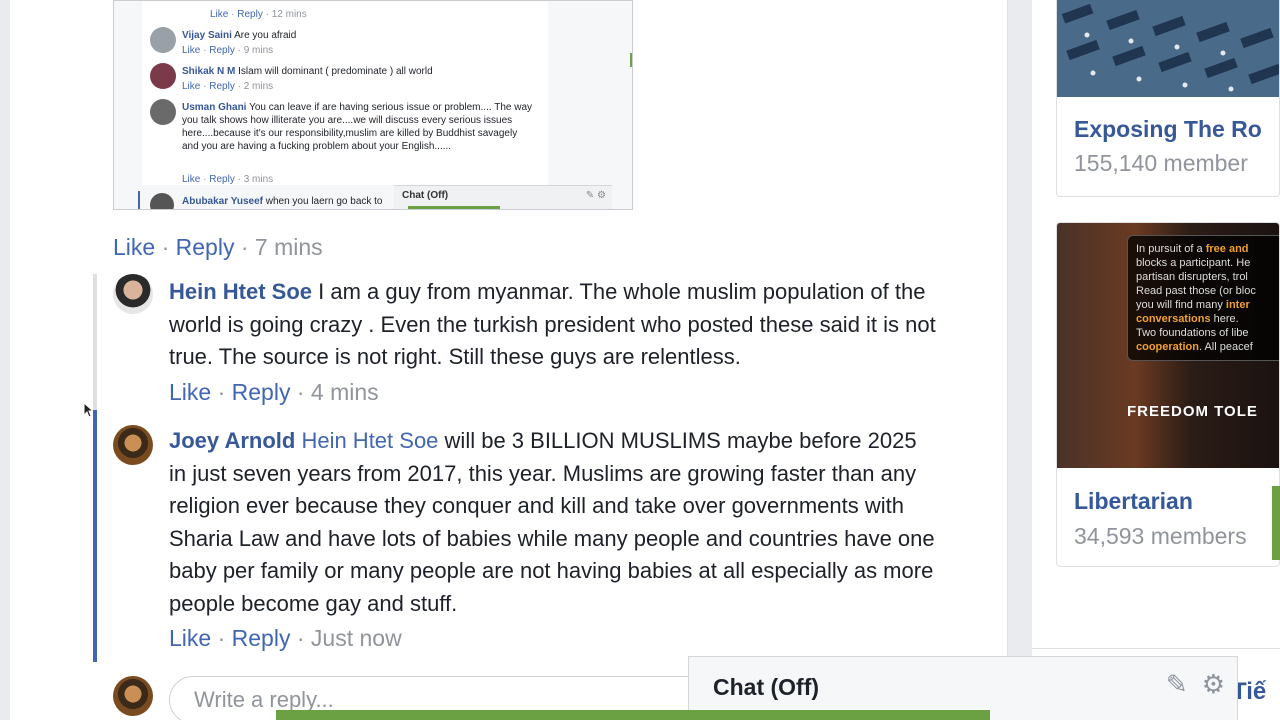 The image size is (1280, 720). What do you see at coordinates (1161, 163) in the screenshot?
I see `group-members: 155,140 member` at bounding box center [1161, 163].